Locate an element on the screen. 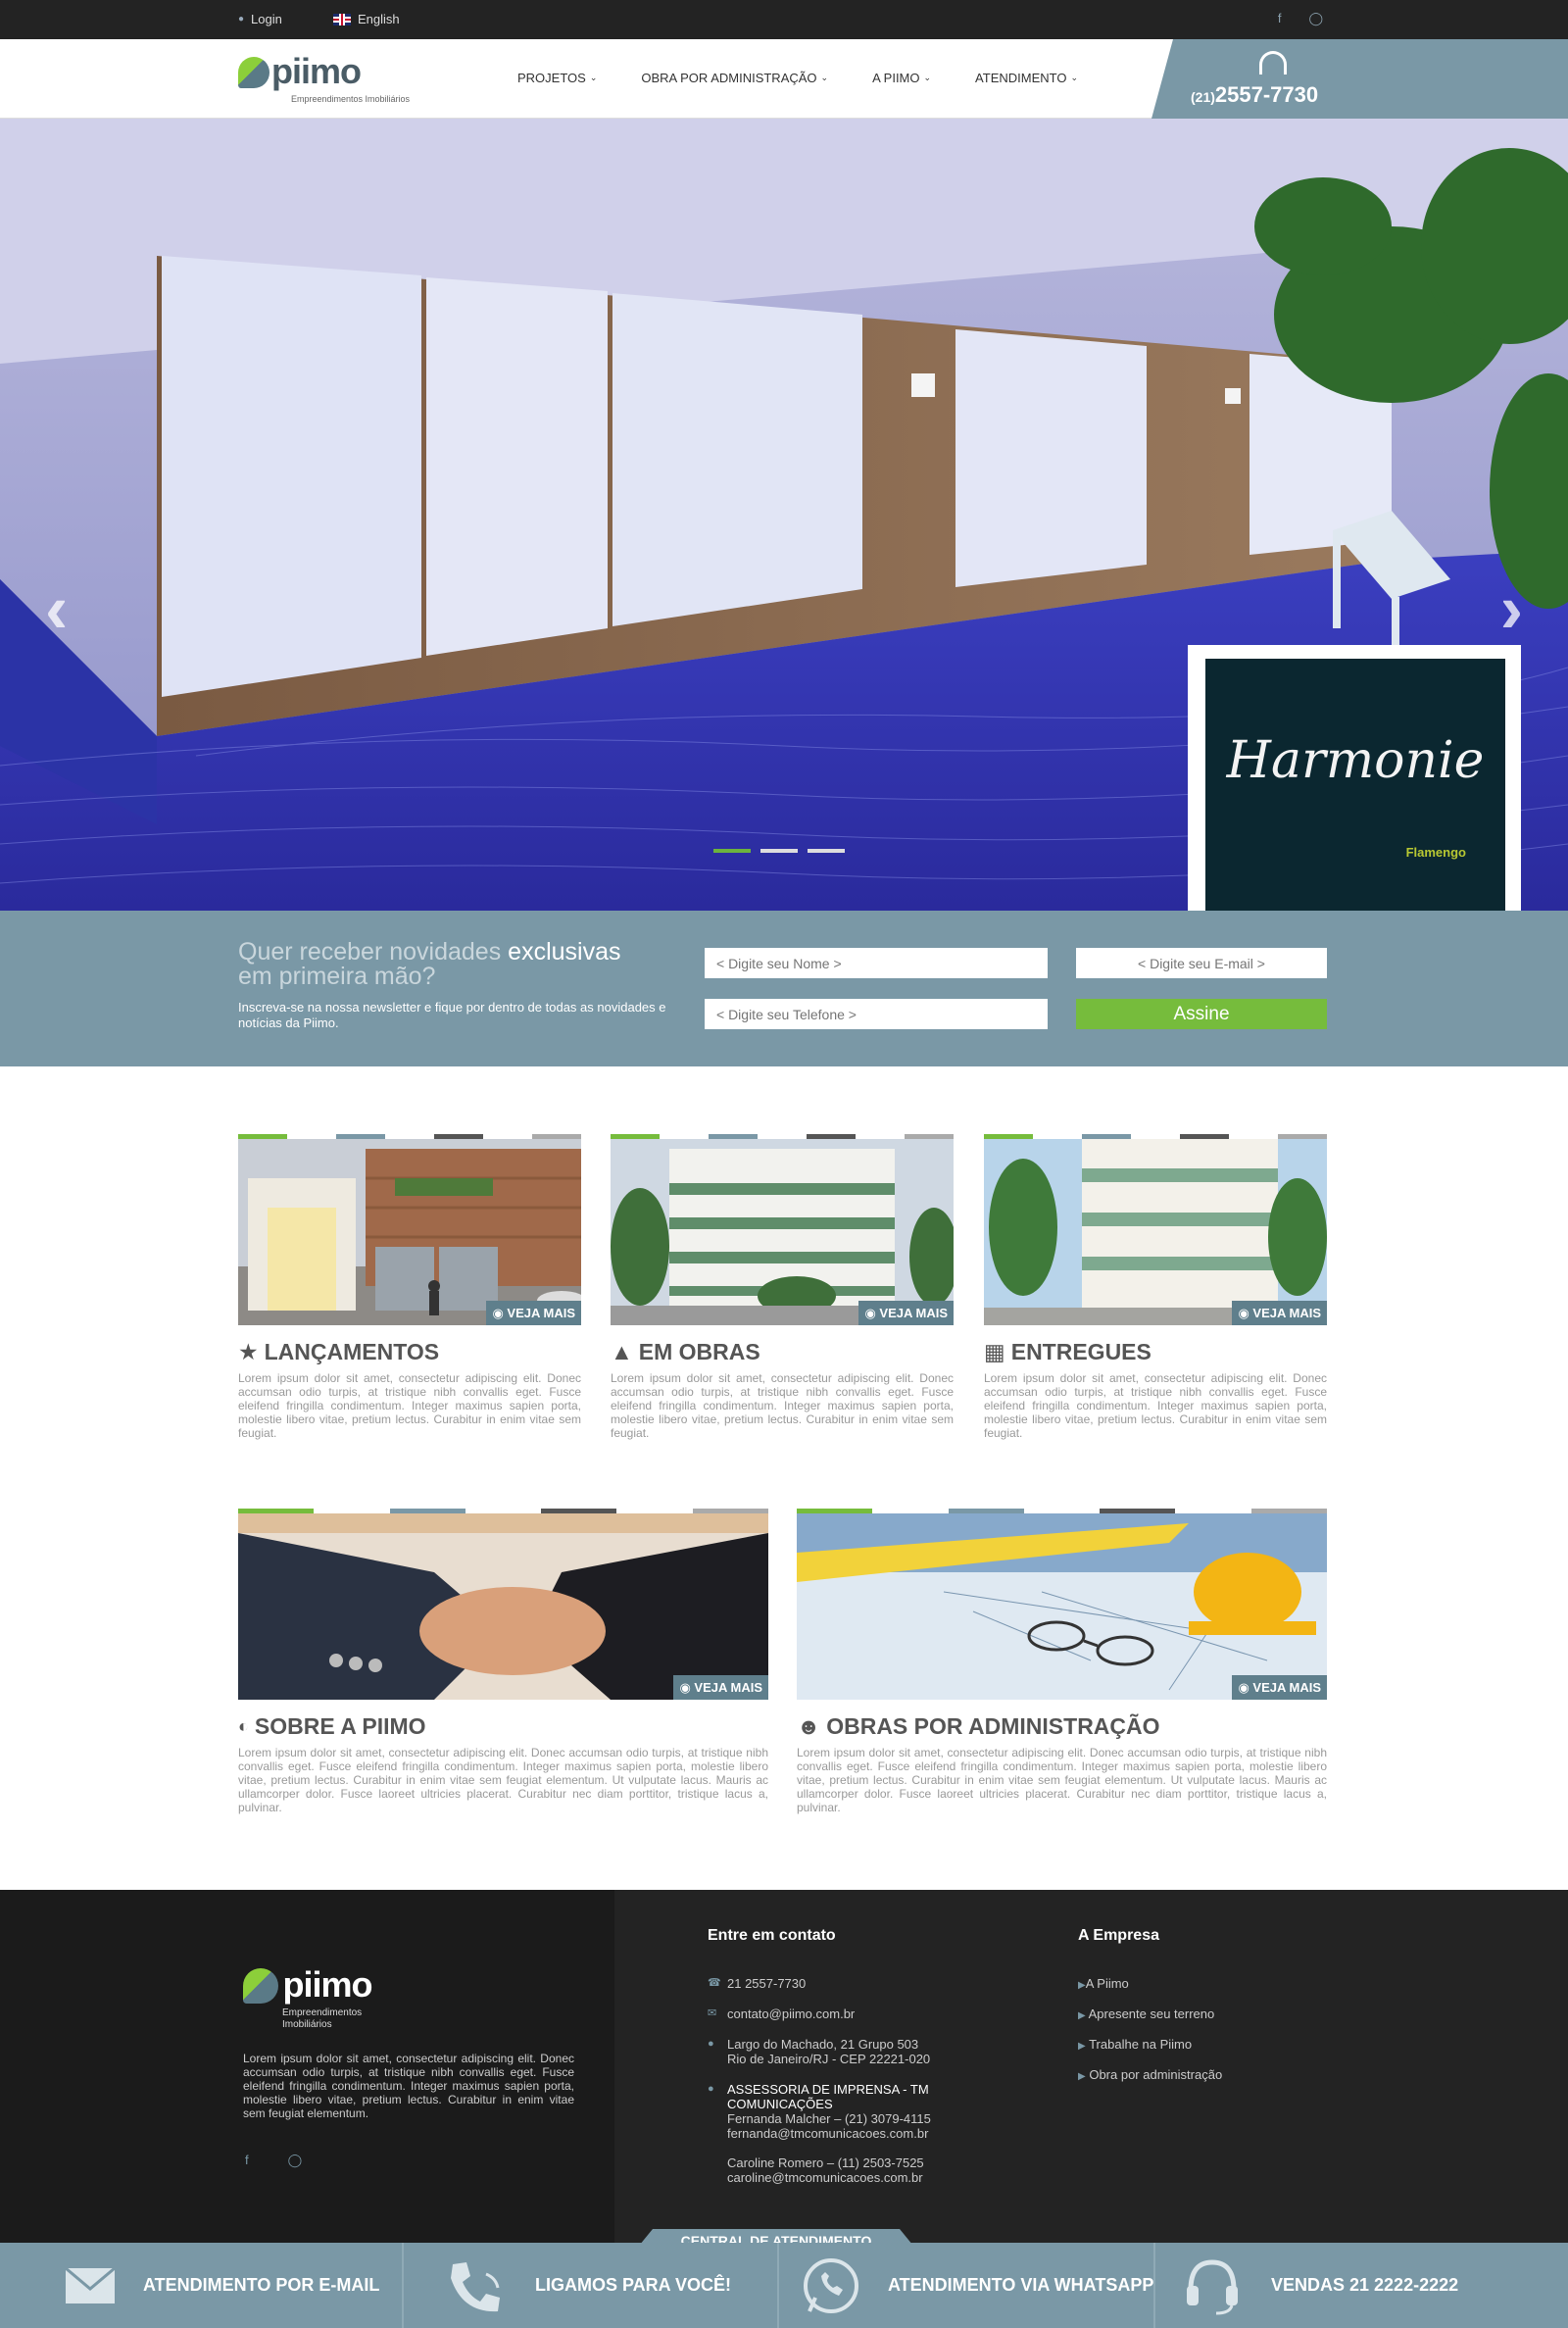 Image resolution: width=1568 pixels, height=2328 pixels. bar-divider is located at coordinates (778, 2285).